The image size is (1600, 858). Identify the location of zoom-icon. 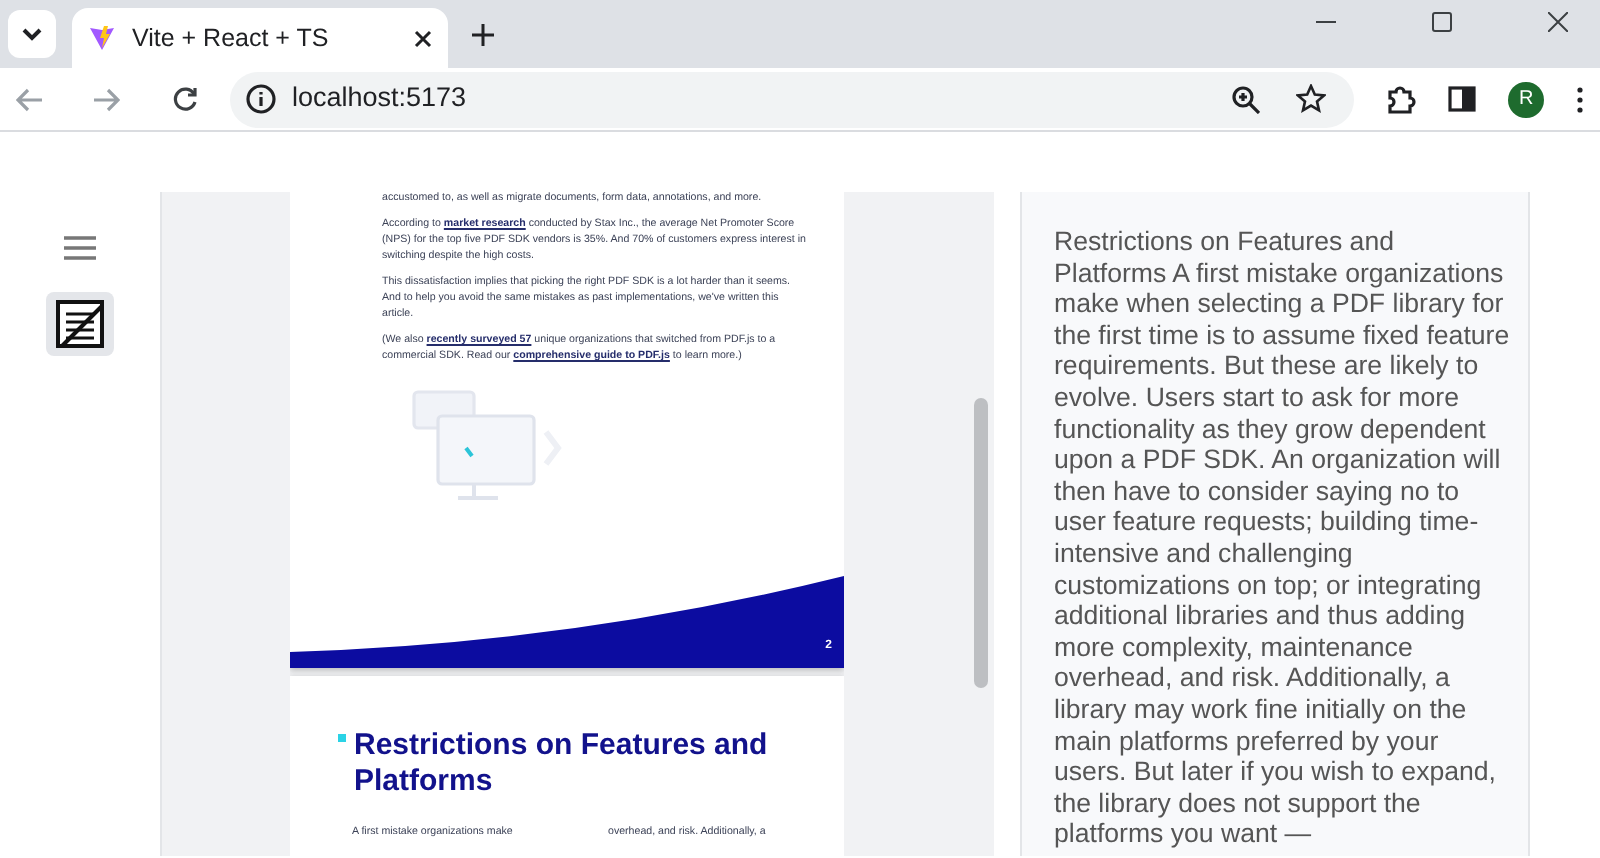
(1246, 99).